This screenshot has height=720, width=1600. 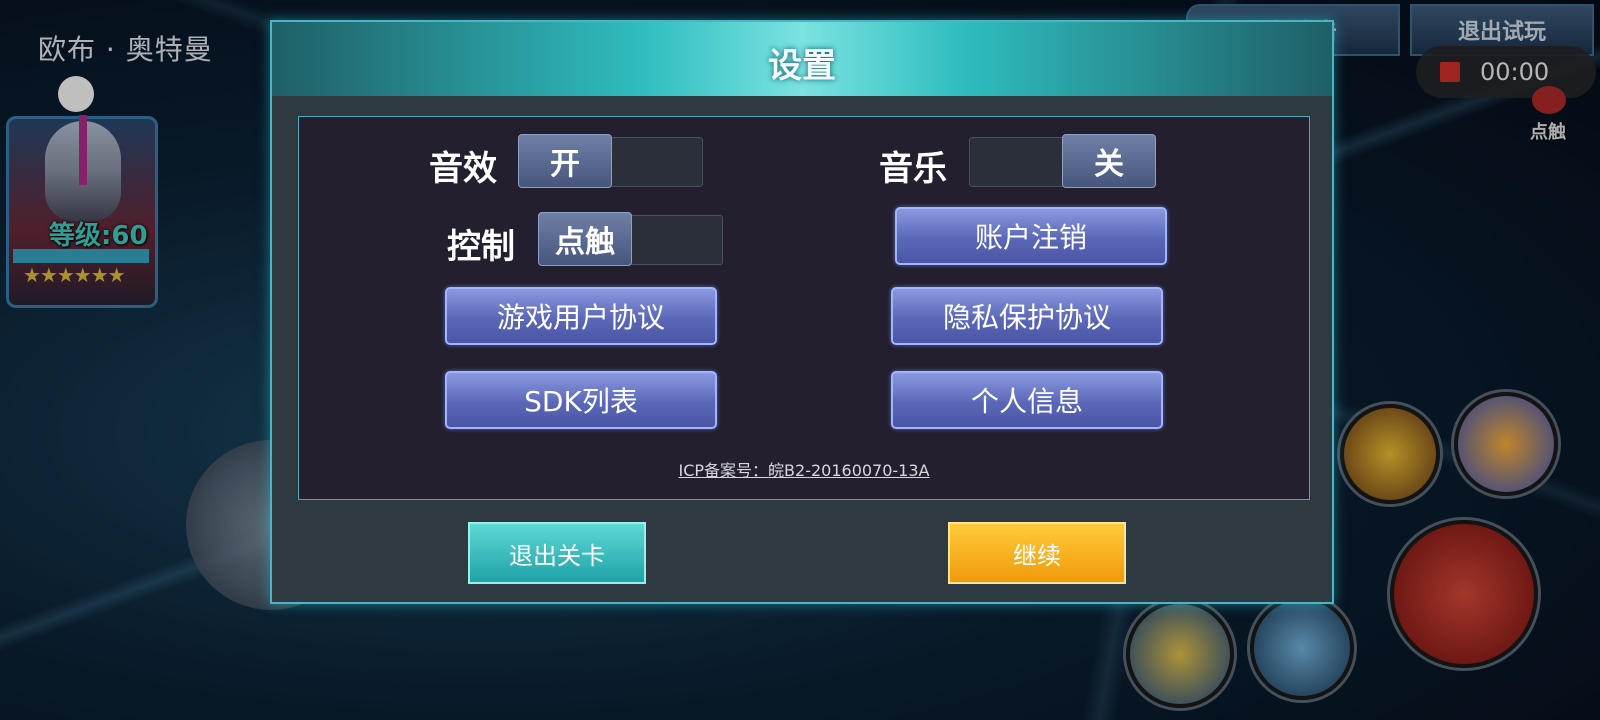 I want to click on sound-label: 音效, so click(x=463, y=169).